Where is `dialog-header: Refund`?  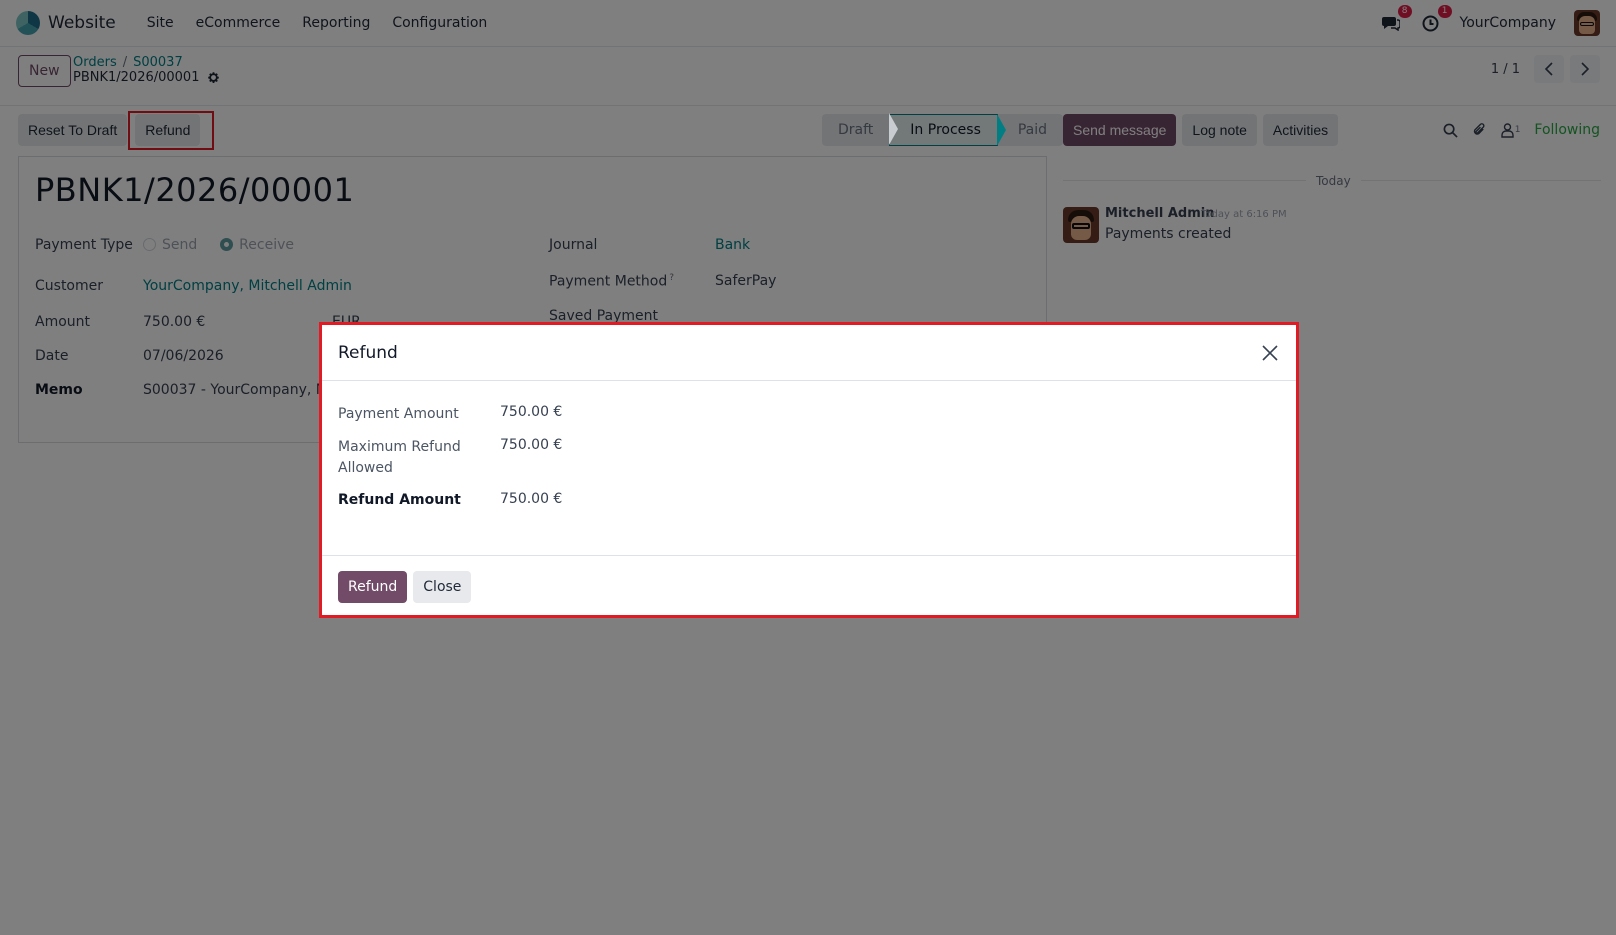 dialog-header: Refund is located at coordinates (809, 353).